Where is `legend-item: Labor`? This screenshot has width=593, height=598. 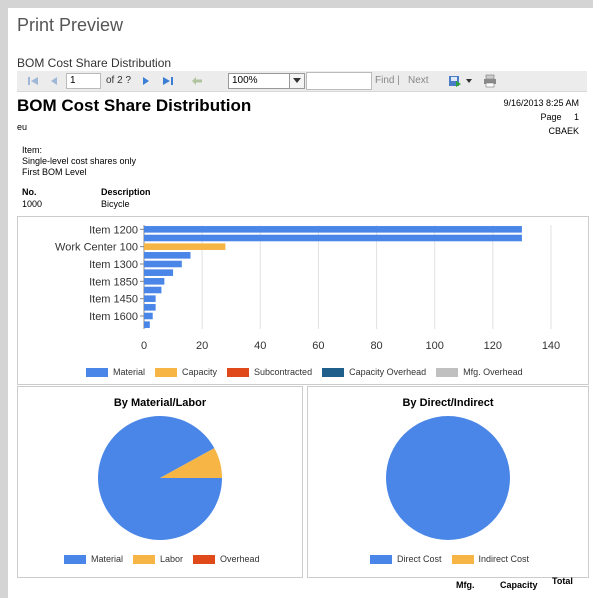 legend-item: Labor is located at coordinates (158, 559).